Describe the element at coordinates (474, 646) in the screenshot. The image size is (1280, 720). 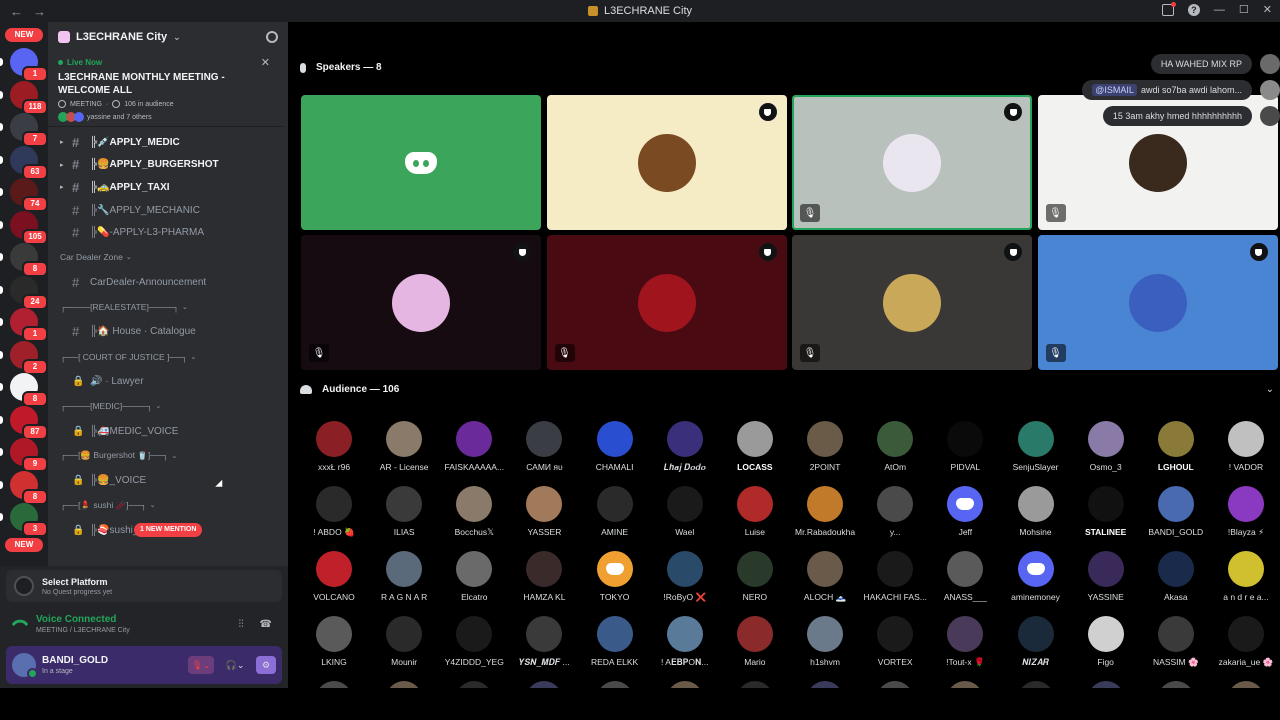
I see `audience-member: Y4ZIDDD_YEG` at that location.